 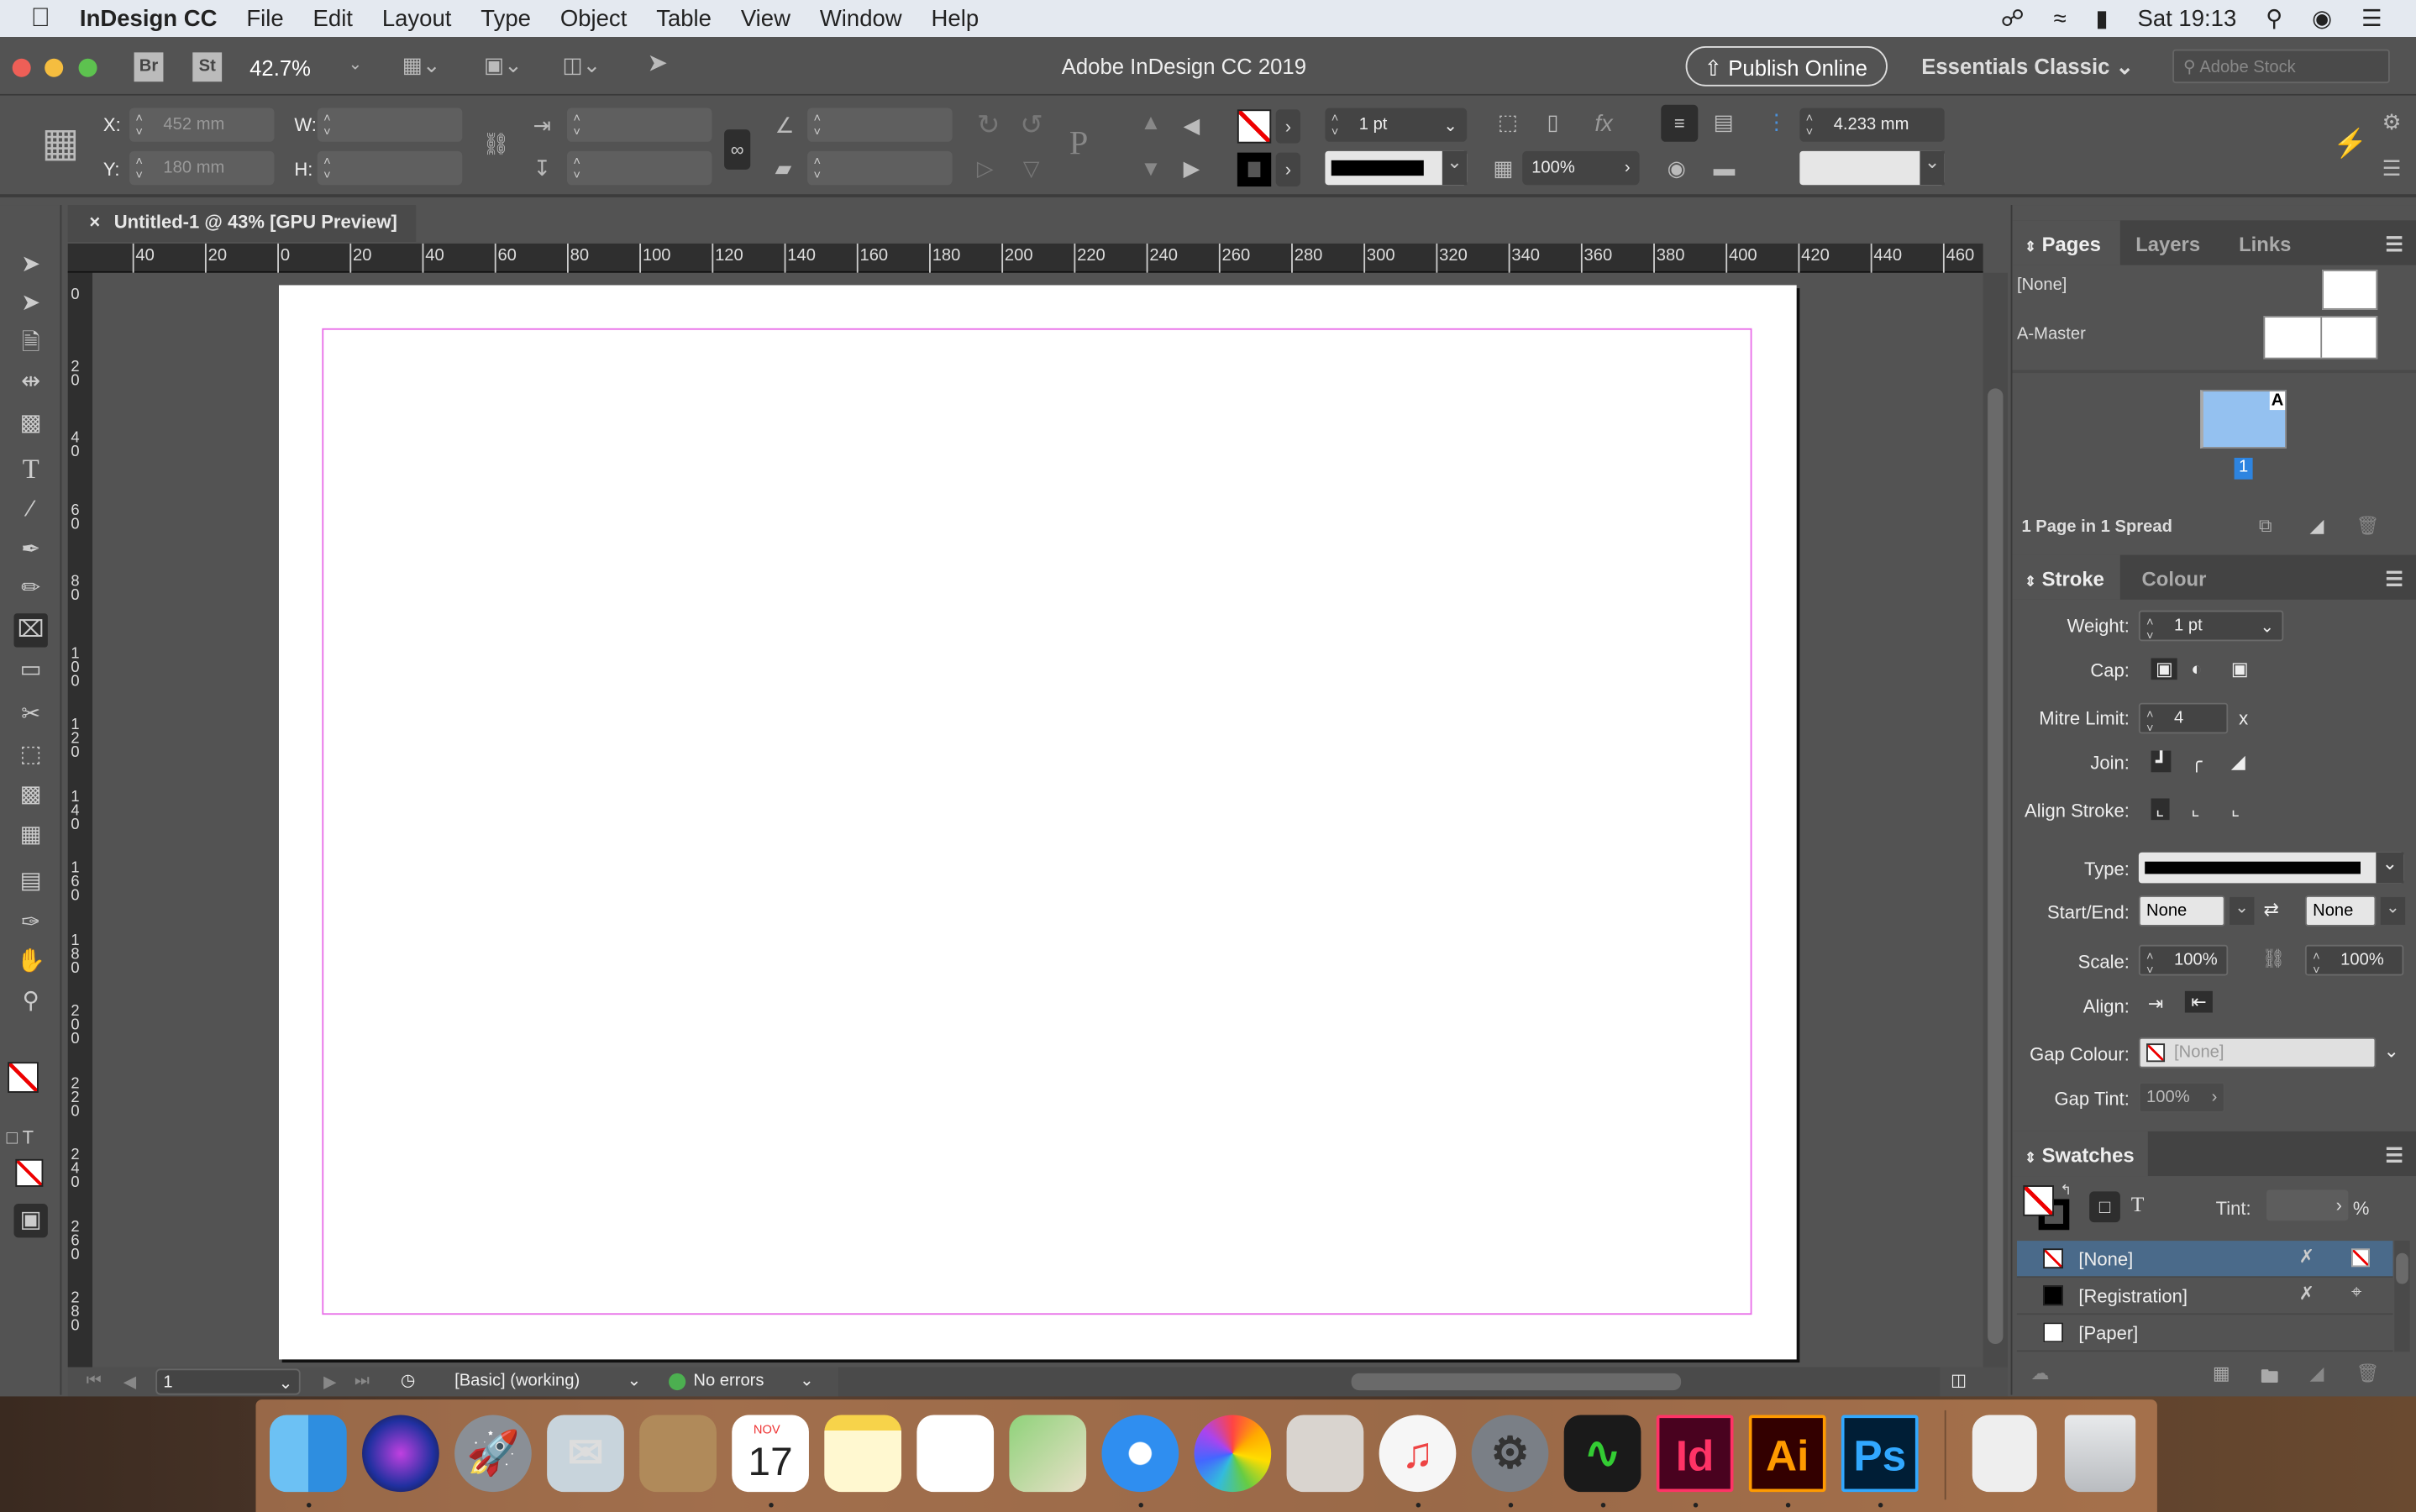 I want to click on page-tool-icon: 🗎, so click(x=31, y=343).